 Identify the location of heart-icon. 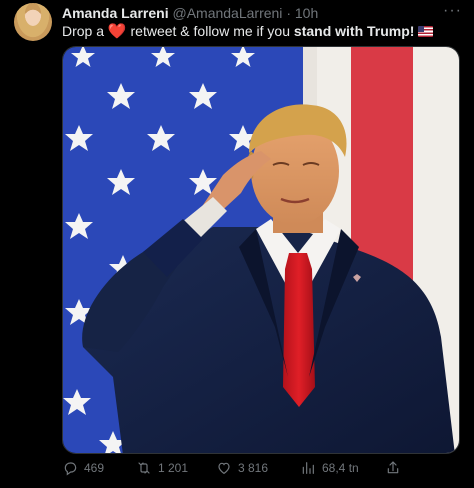
(224, 468).